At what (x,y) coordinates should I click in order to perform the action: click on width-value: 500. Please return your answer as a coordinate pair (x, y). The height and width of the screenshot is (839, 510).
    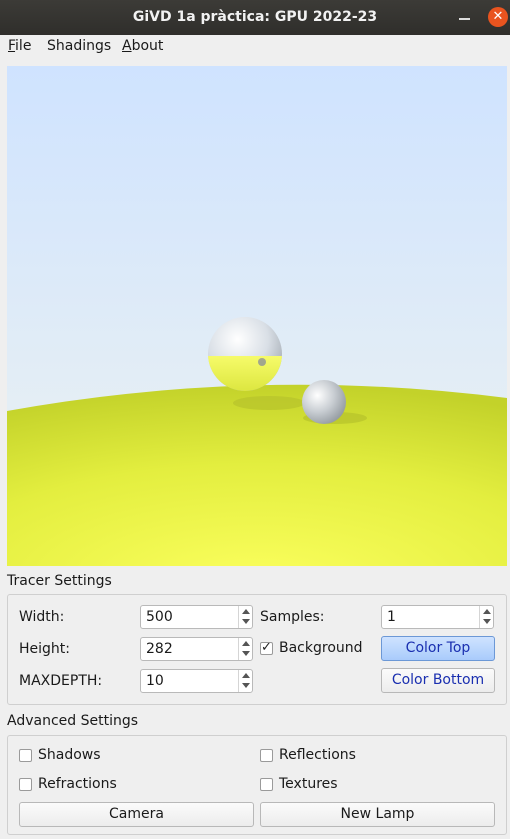
    Looking at the image, I should click on (159, 617).